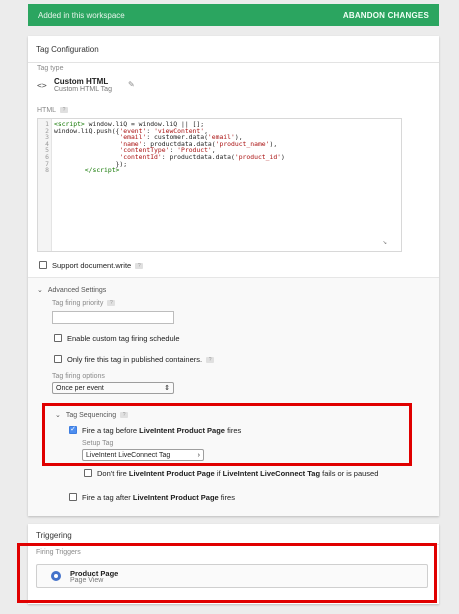 This screenshot has width=459, height=614. What do you see at coordinates (227, 573) in the screenshot?
I see `firing-triggers-highlight` at bounding box center [227, 573].